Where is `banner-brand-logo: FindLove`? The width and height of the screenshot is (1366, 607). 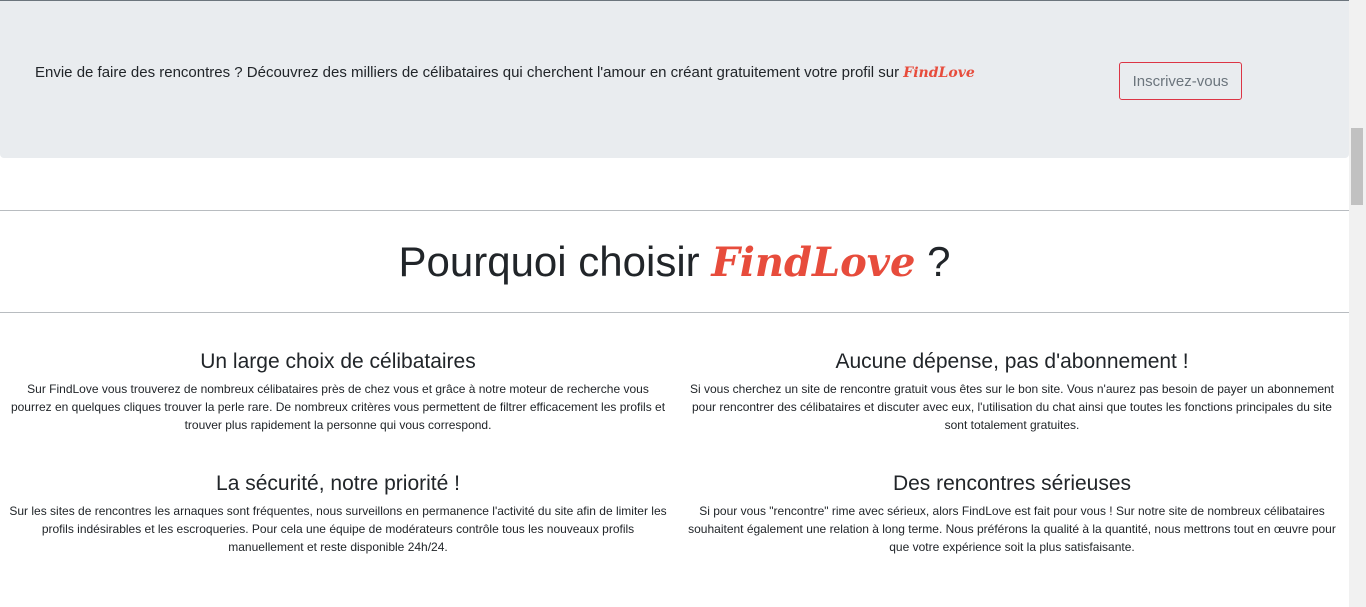
banner-brand-logo: FindLove is located at coordinates (939, 73).